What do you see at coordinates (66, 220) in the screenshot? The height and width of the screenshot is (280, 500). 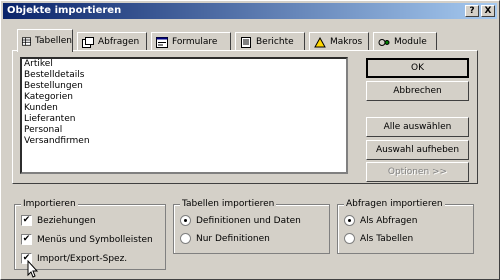 I see `checkbox-label: Beziehungen` at bounding box center [66, 220].